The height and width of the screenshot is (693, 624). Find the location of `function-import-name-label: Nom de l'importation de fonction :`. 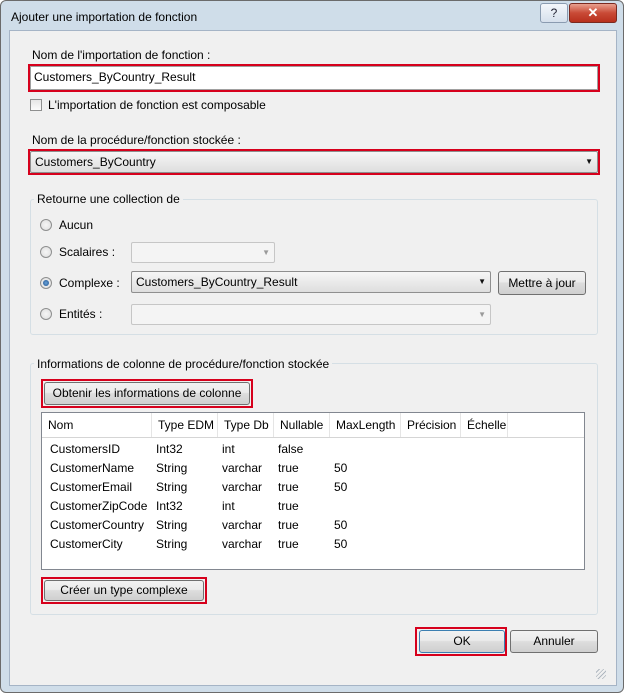

function-import-name-label: Nom de l'importation de fonction : is located at coordinates (121, 55).